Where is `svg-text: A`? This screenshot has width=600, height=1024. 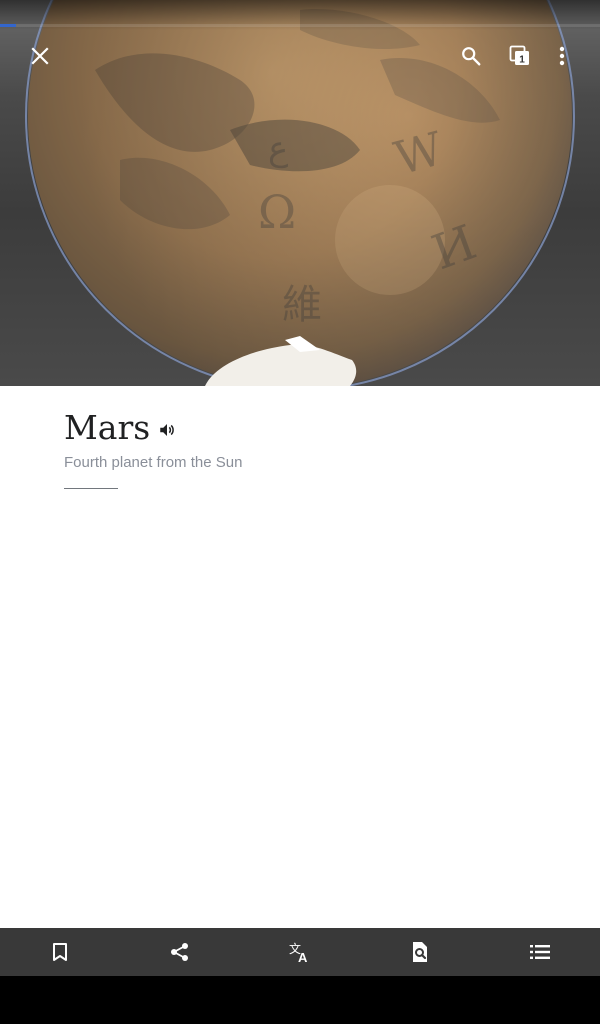 svg-text: A is located at coordinates (303, 957).